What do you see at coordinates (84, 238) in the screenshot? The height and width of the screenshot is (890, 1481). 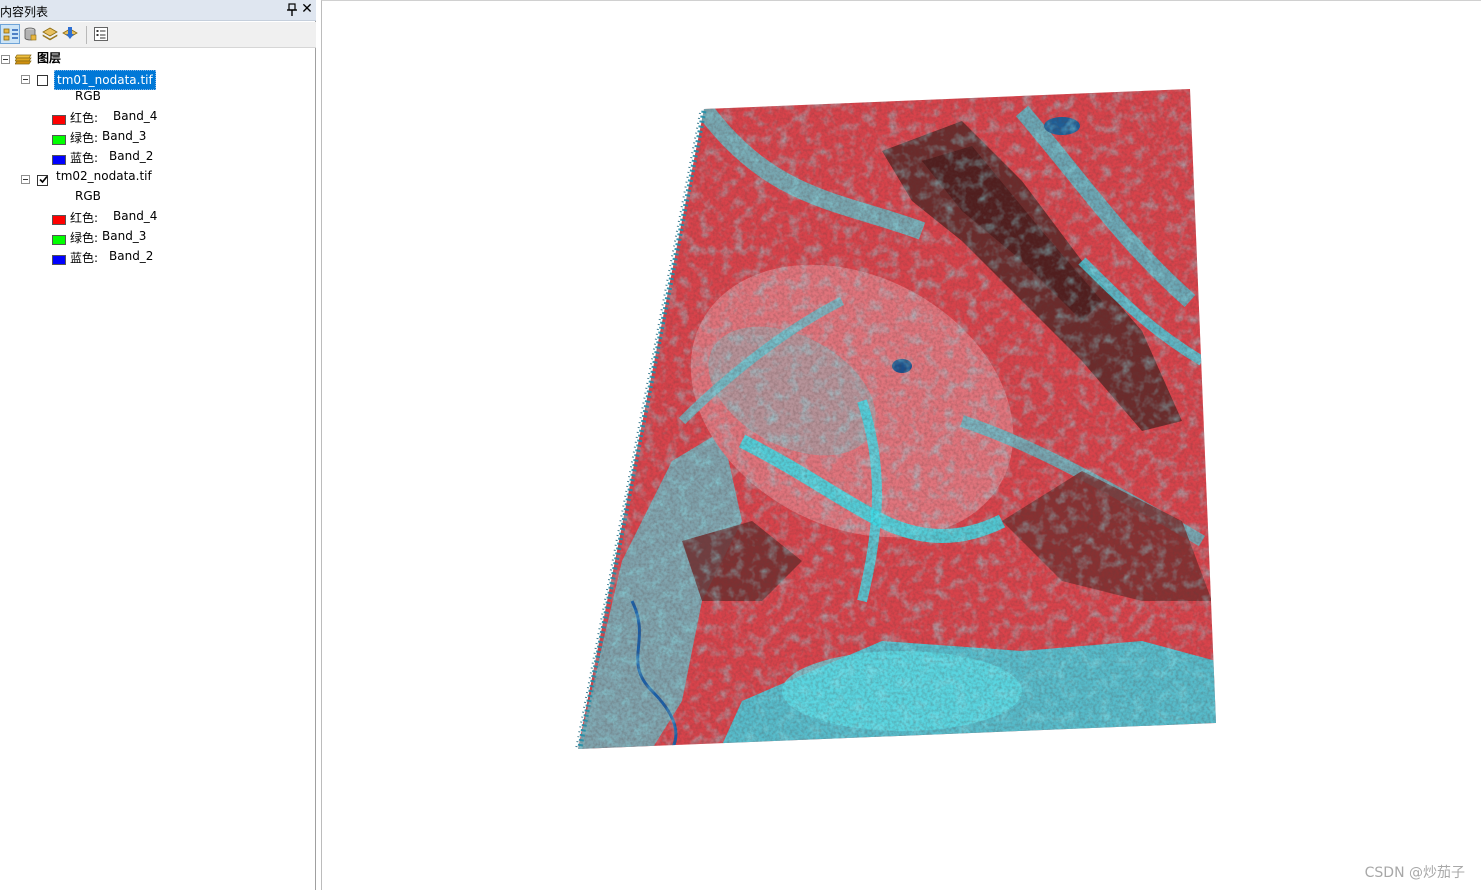 I see `layer-2-green-channel: 绿色:` at bounding box center [84, 238].